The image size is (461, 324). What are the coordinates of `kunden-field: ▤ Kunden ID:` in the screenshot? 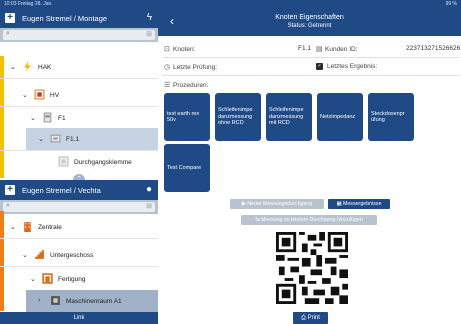 It's located at (337, 49).